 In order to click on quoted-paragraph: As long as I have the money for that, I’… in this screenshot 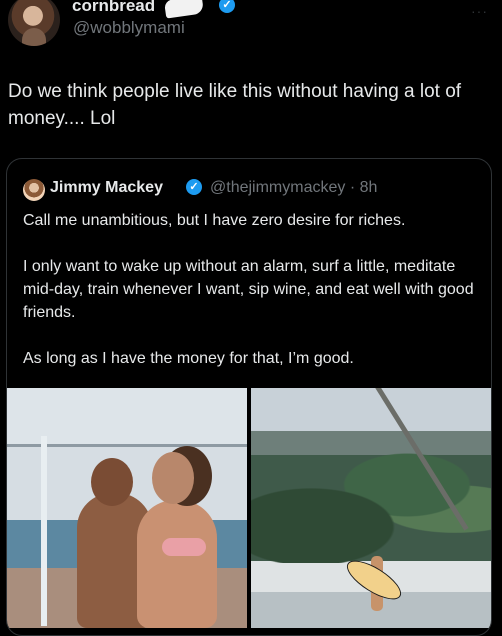, I will do `click(188, 358)`.